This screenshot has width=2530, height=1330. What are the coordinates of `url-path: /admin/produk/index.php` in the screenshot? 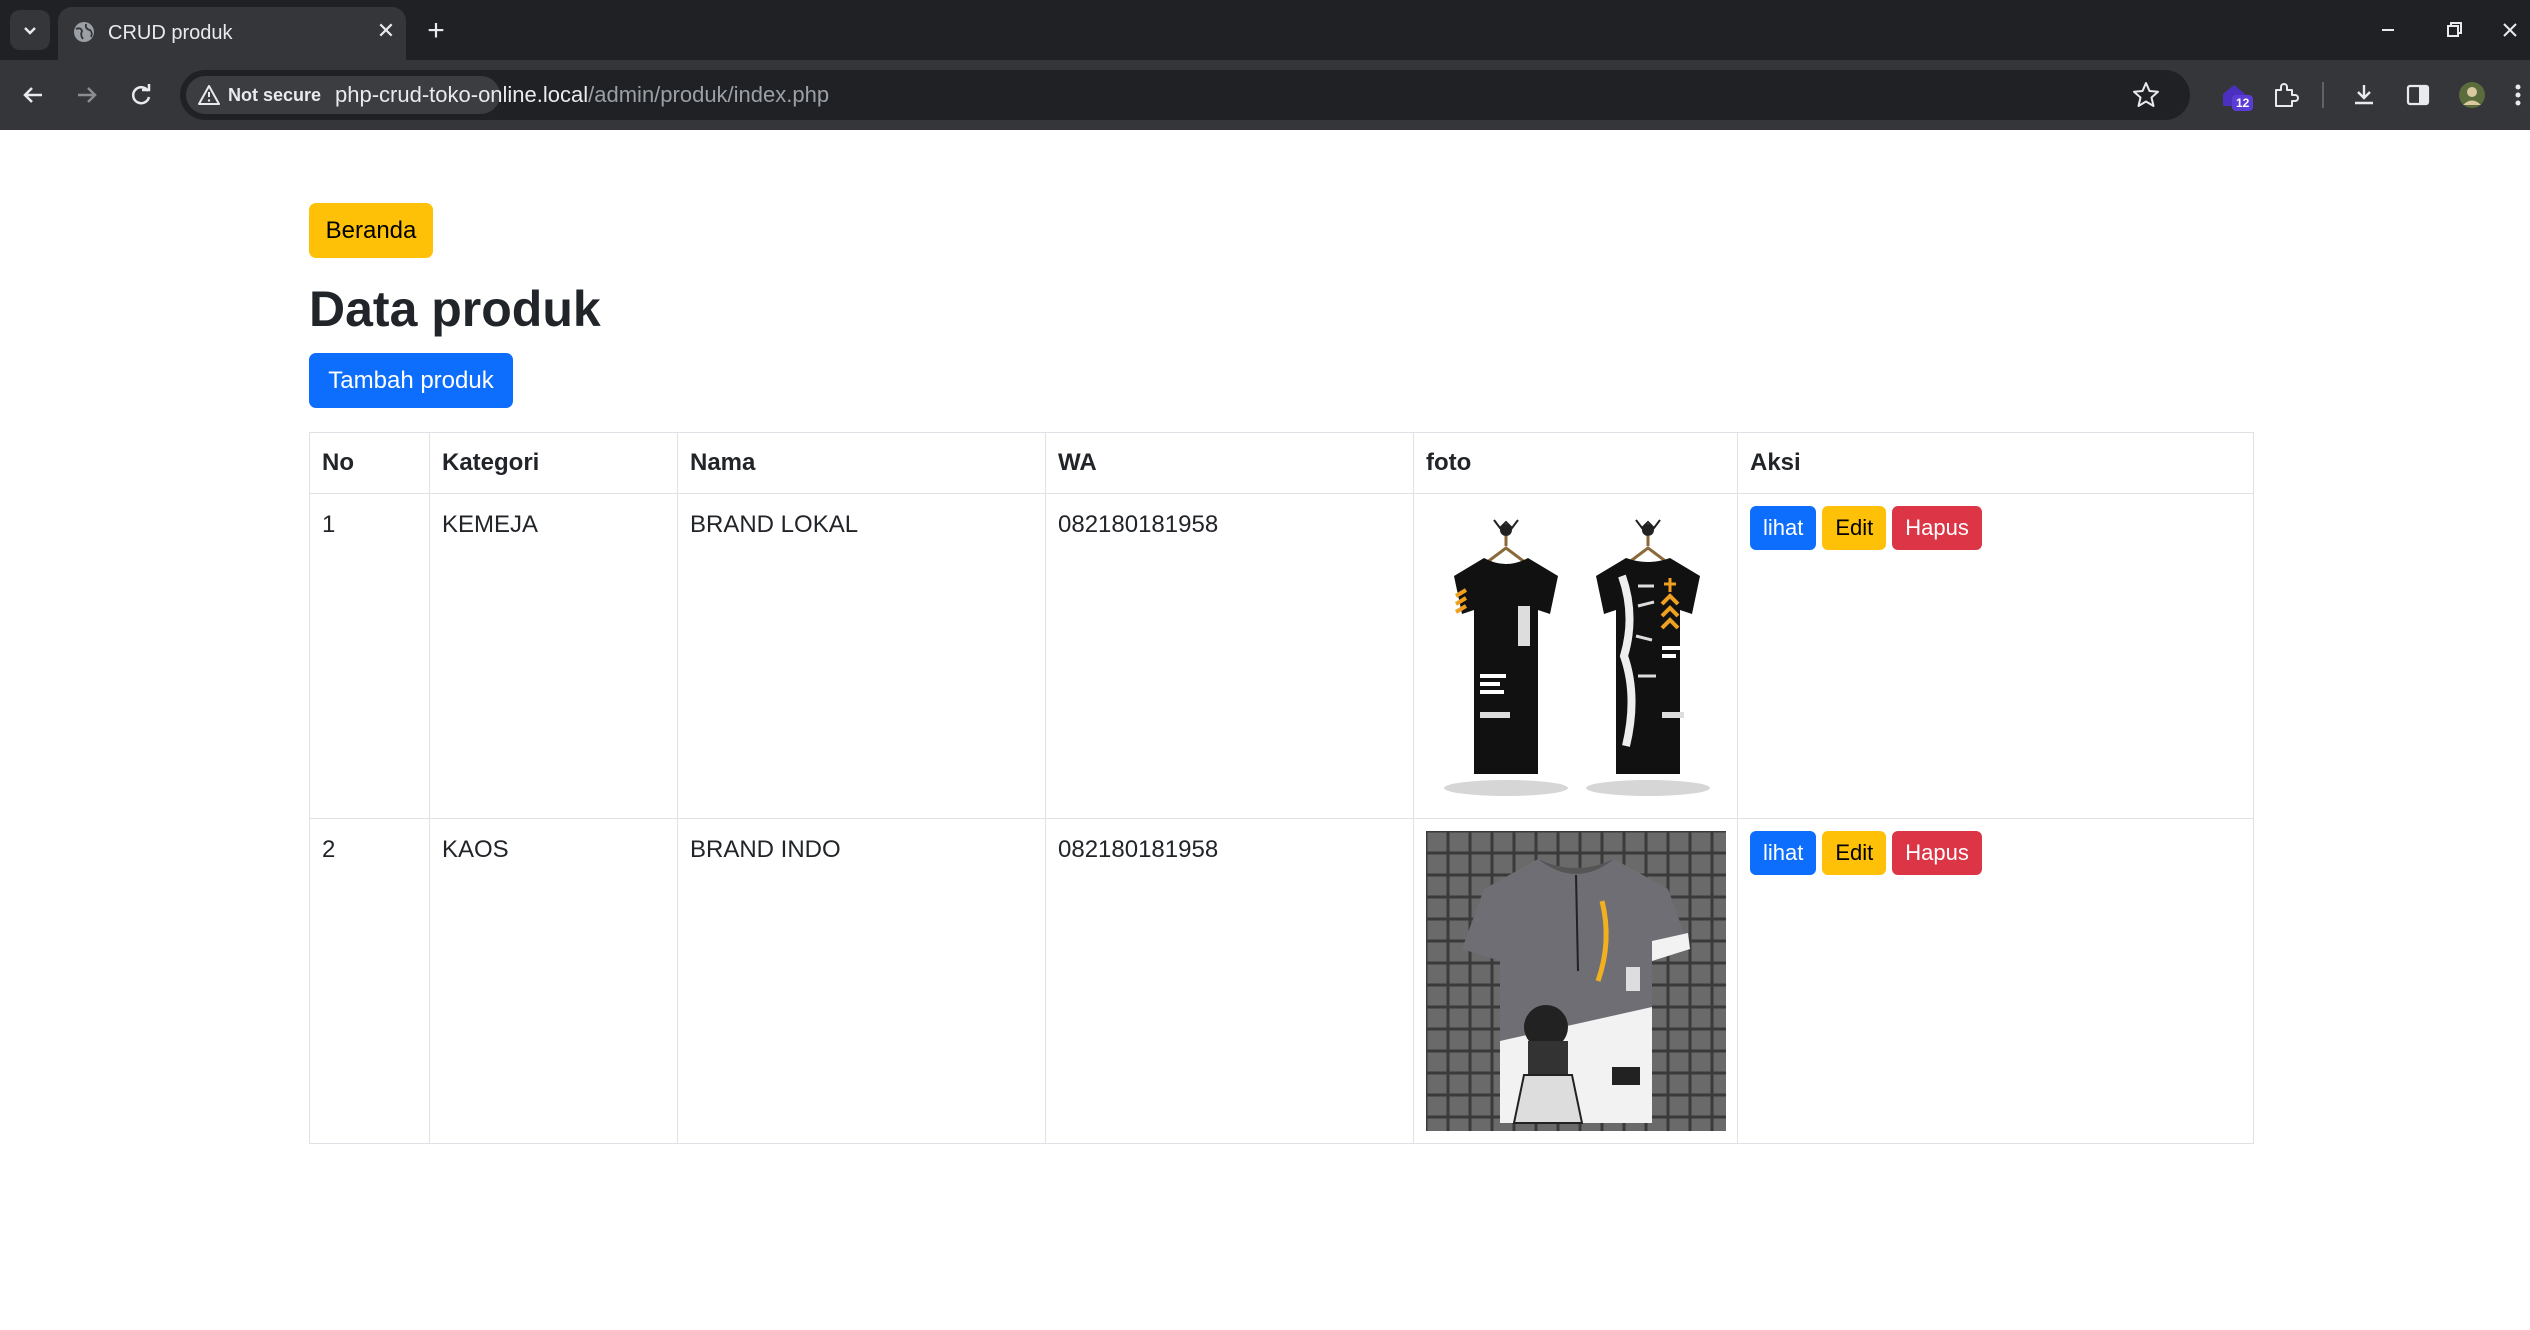 It's located at (709, 94).